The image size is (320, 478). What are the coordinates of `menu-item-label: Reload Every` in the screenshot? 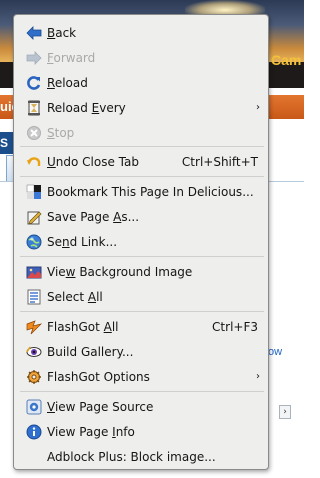 It's located at (86, 108).